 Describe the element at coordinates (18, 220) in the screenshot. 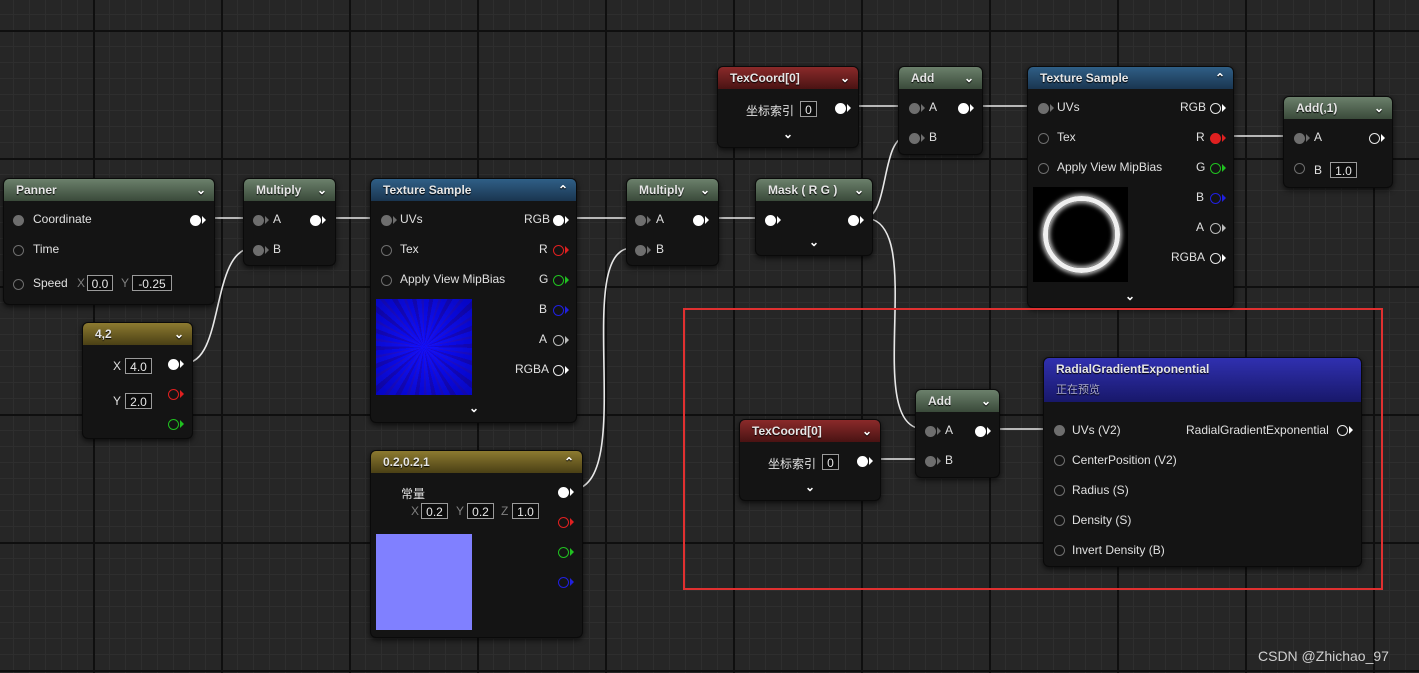

I see `coordinate-input-pin` at that location.